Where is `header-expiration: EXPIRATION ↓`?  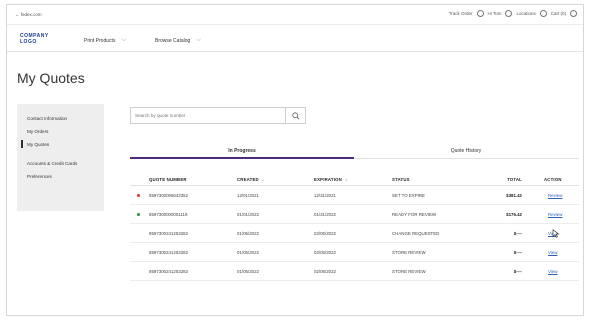 header-expiration: EXPIRATION ↓ is located at coordinates (330, 179).